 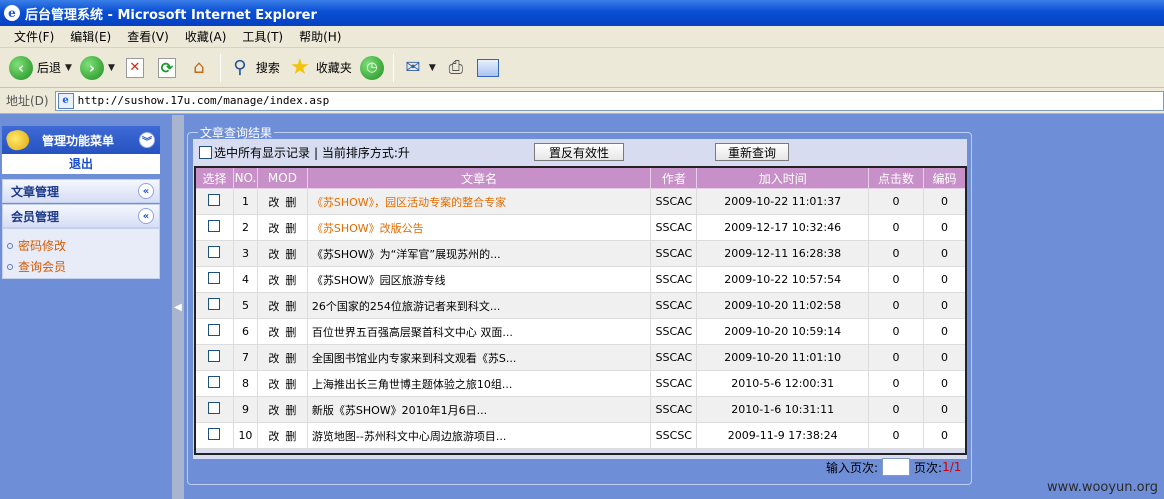 I want to click on back-button: ‹ 后退 ▼, so click(x=40, y=68).